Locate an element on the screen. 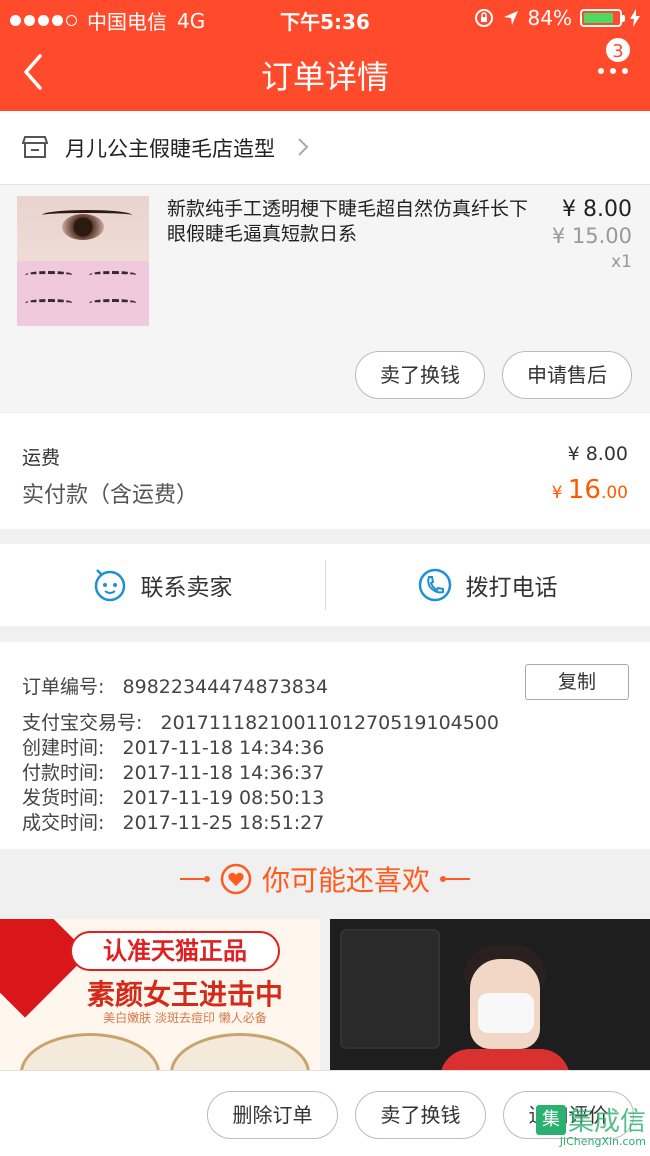 The image size is (650, 1156). card-slogan: 素颜女王进击中 is located at coordinates (184, 994).